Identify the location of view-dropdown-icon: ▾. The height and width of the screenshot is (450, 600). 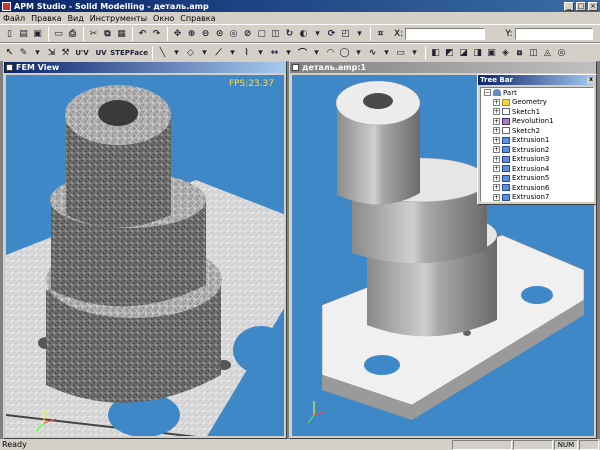
(317, 33).